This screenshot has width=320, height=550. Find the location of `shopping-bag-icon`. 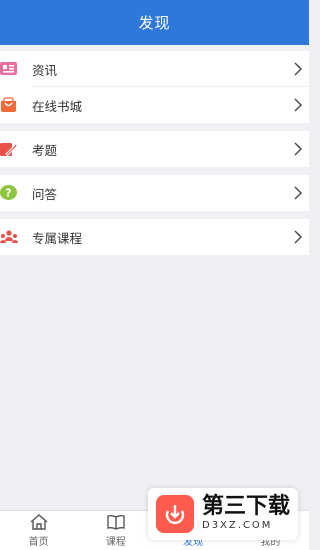

shopping-bag-icon is located at coordinates (8, 104).